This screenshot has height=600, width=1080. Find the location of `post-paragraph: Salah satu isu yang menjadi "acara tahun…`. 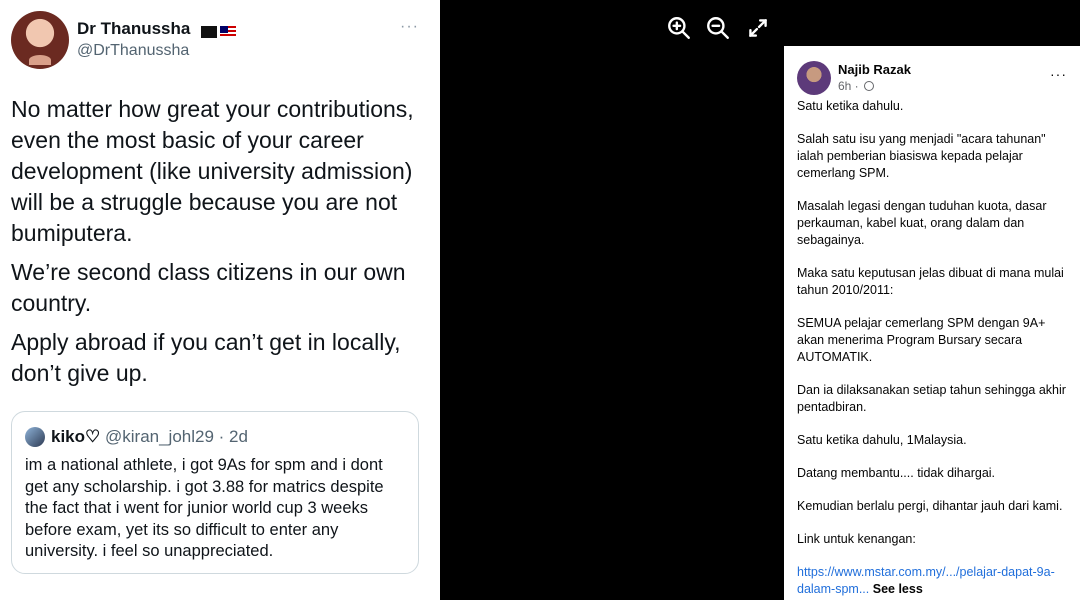

post-paragraph: Salah satu isu yang menjadi "acara tahun… is located at coordinates (921, 156).